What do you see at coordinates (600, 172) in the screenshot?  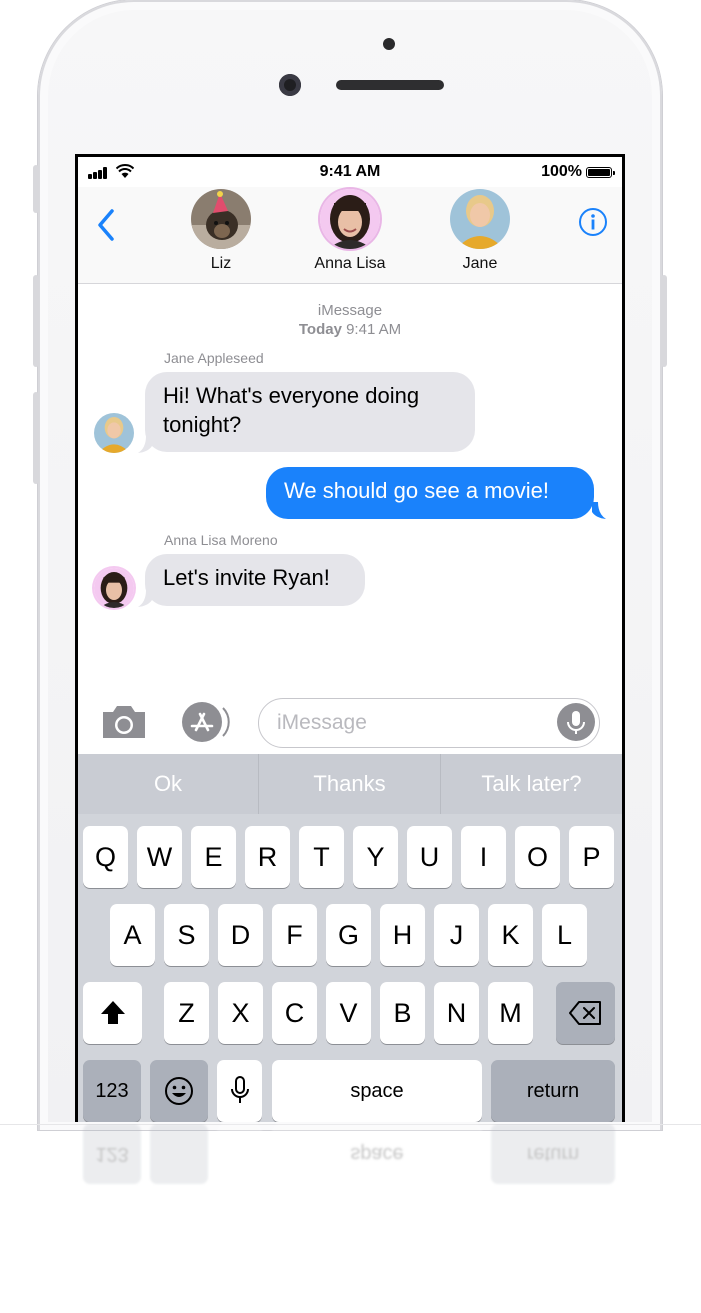 I see `battery-icon` at bounding box center [600, 172].